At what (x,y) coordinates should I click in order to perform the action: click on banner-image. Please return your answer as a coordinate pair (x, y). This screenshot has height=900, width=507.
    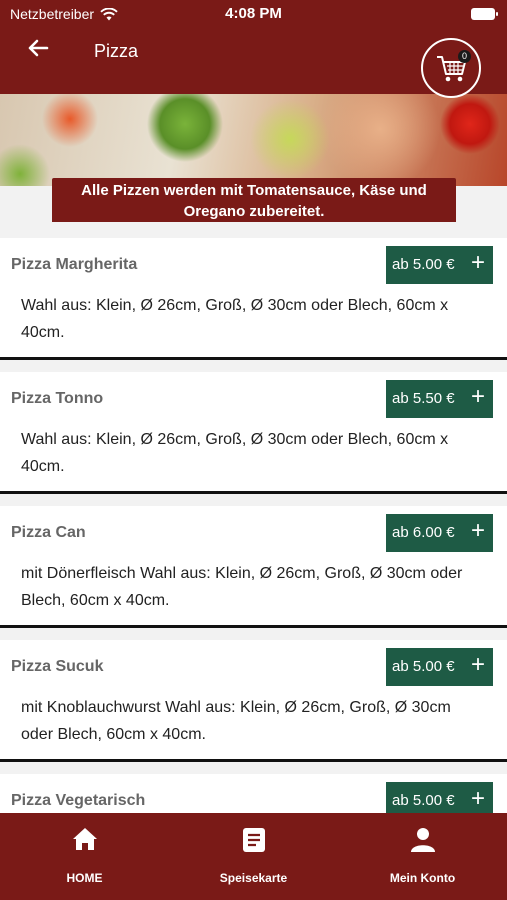
    Looking at the image, I should click on (253, 140).